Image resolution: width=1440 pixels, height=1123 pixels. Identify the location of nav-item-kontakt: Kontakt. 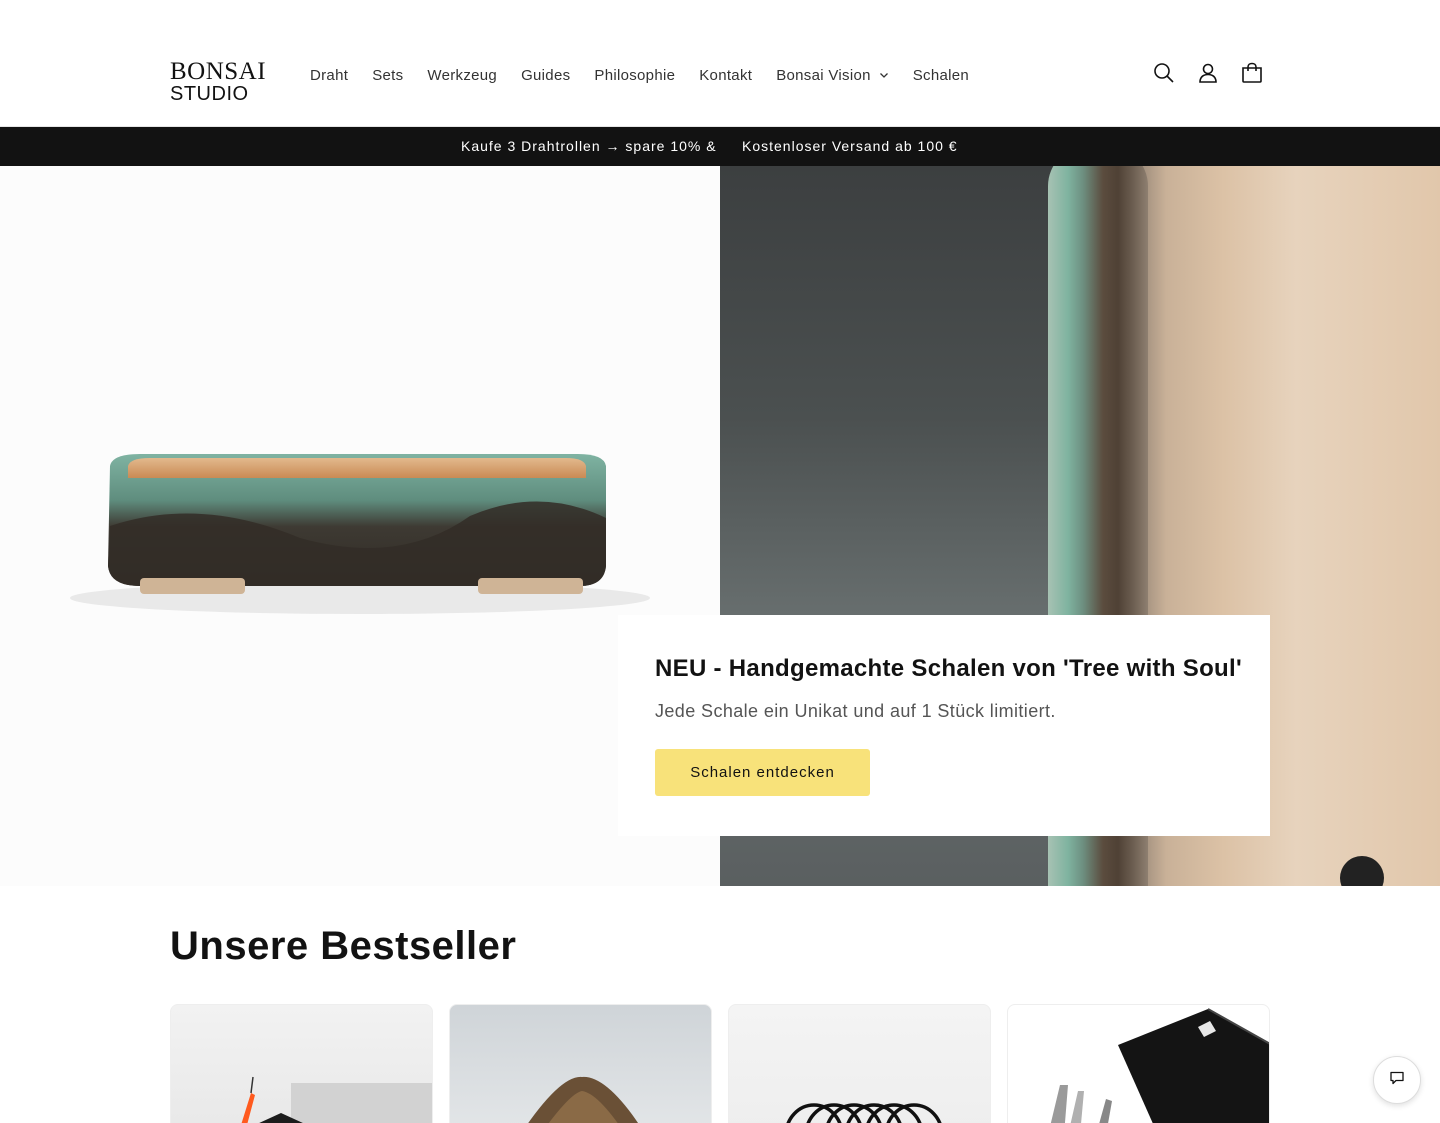
(725, 75).